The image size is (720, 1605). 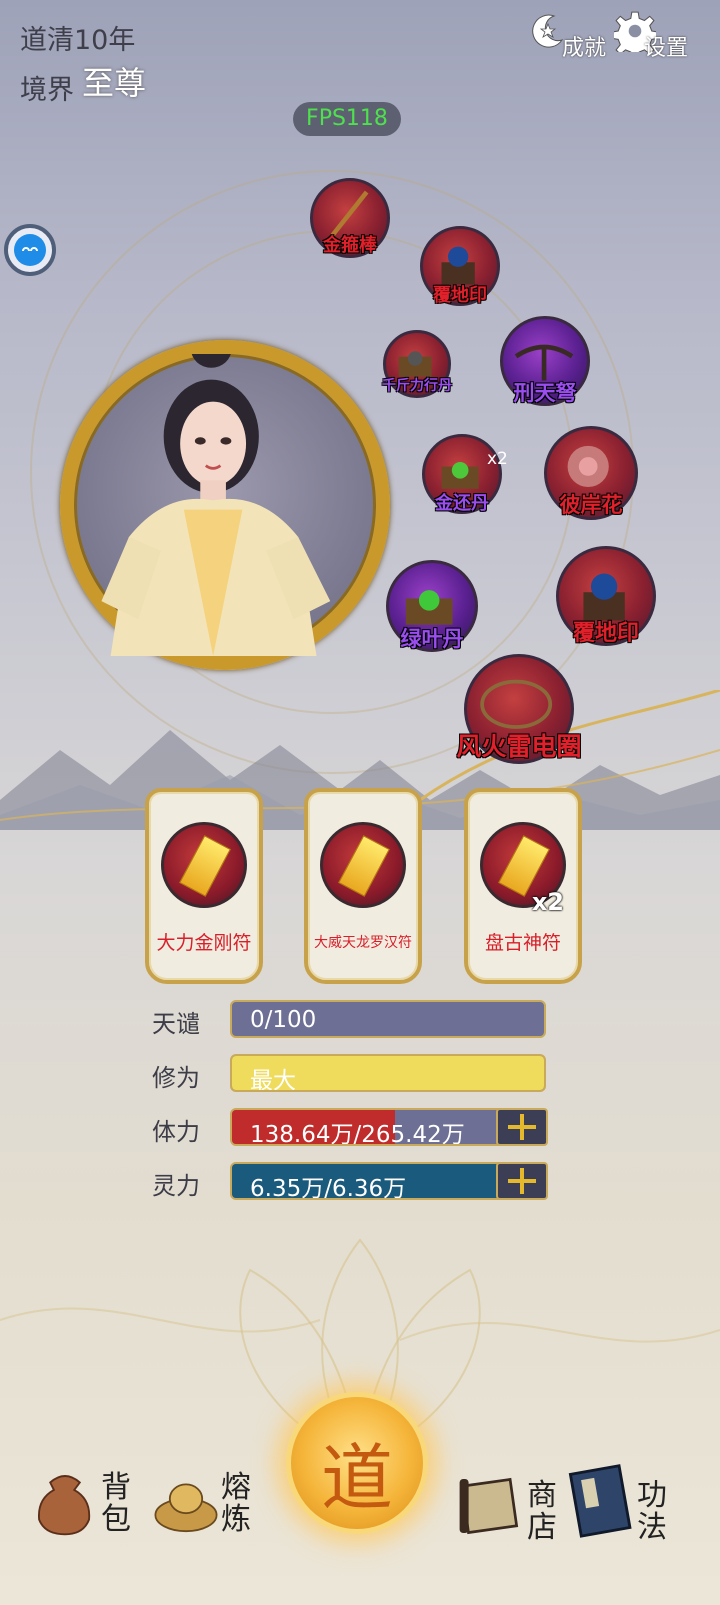 What do you see at coordinates (465, 474) in the screenshot?
I see `item-jinhuan-pill: x2 金还丹` at bounding box center [465, 474].